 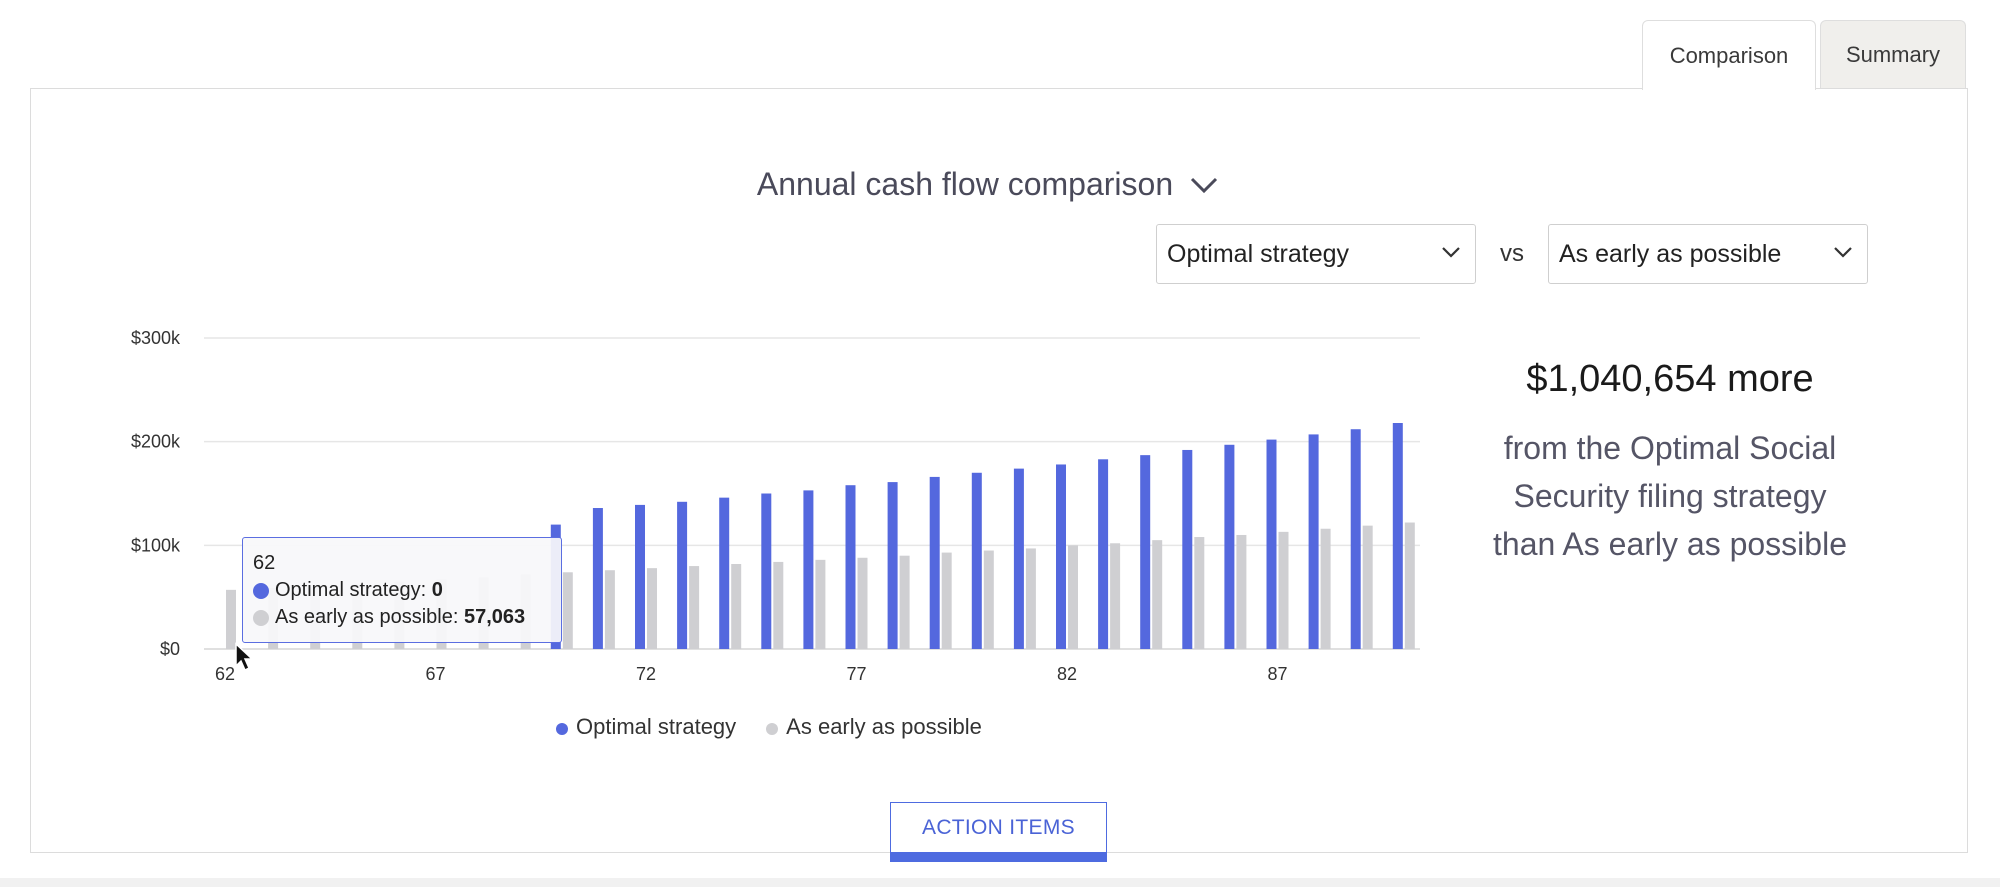 What do you see at coordinates (1670, 544) in the screenshot?
I see `summary-line-3: than As early as possible` at bounding box center [1670, 544].